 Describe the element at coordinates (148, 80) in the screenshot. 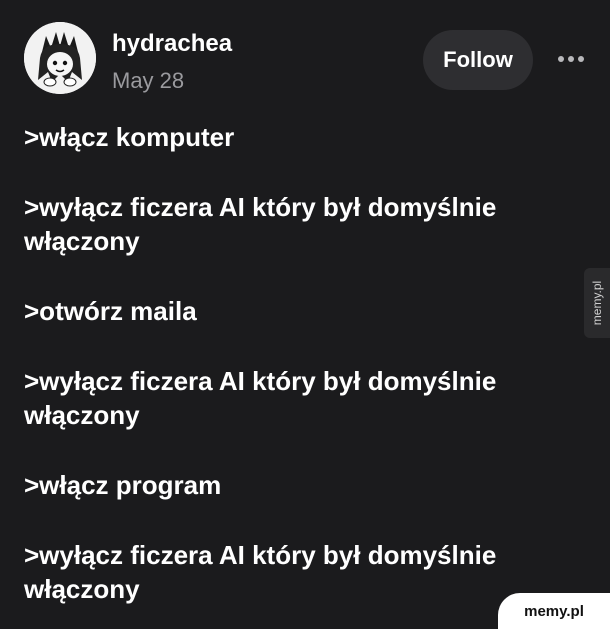

I see `post-date: May 28` at that location.